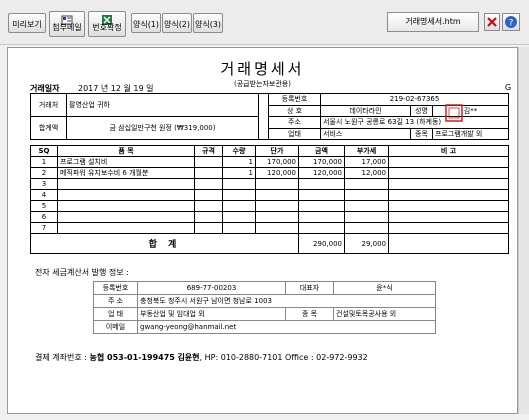  What do you see at coordinates (82, 272) in the screenshot?
I see `etax-heading: 전자 세금계산서 발행 정보 :` at bounding box center [82, 272].